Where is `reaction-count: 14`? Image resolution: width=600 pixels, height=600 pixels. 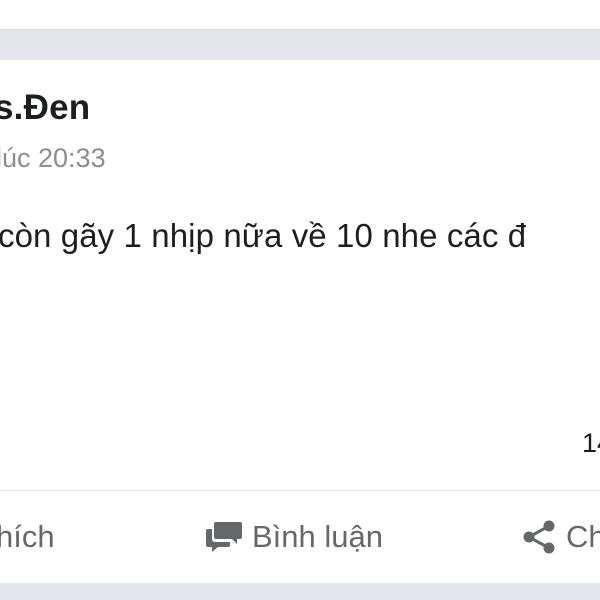 reaction-count: 14 is located at coordinates (591, 443).